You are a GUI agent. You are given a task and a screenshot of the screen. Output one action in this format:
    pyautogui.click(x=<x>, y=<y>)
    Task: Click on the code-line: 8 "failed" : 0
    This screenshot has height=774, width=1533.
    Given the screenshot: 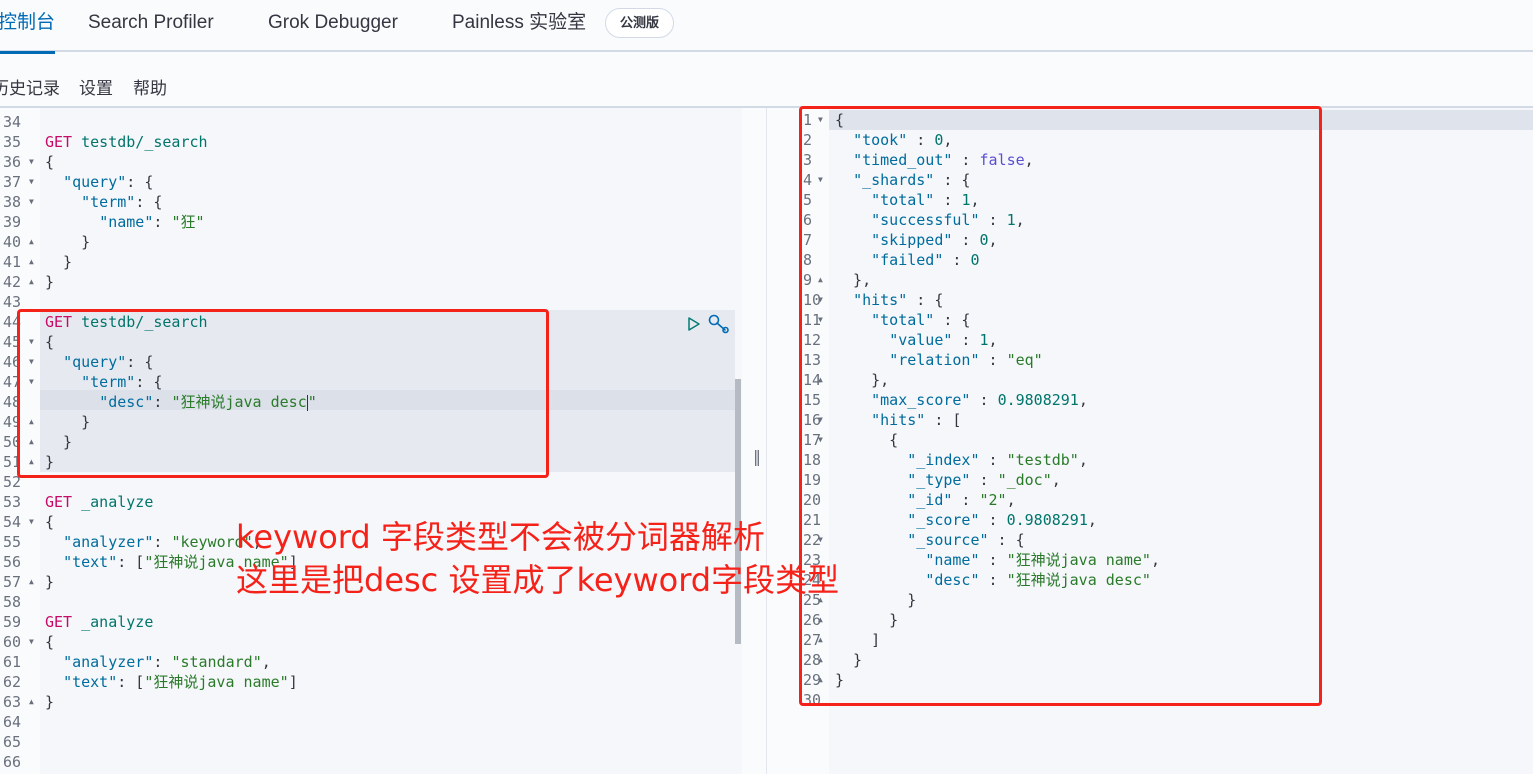 What is the action you would take?
    pyautogui.click(x=1150, y=260)
    